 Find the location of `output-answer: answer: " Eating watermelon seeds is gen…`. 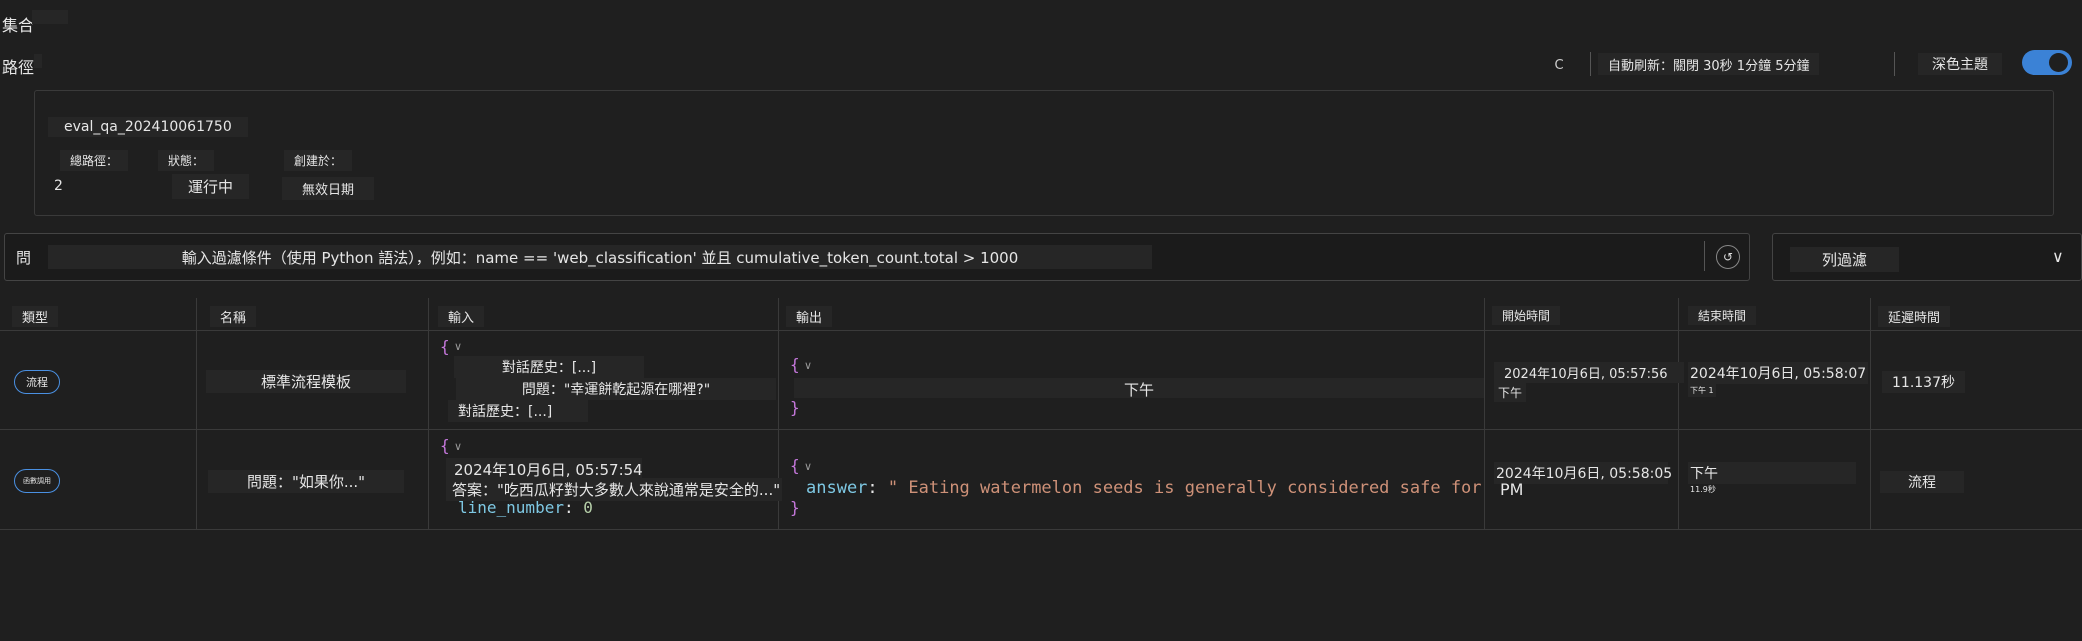

output-answer: answer: " Eating watermelon seeds is gen… is located at coordinates (1144, 488).